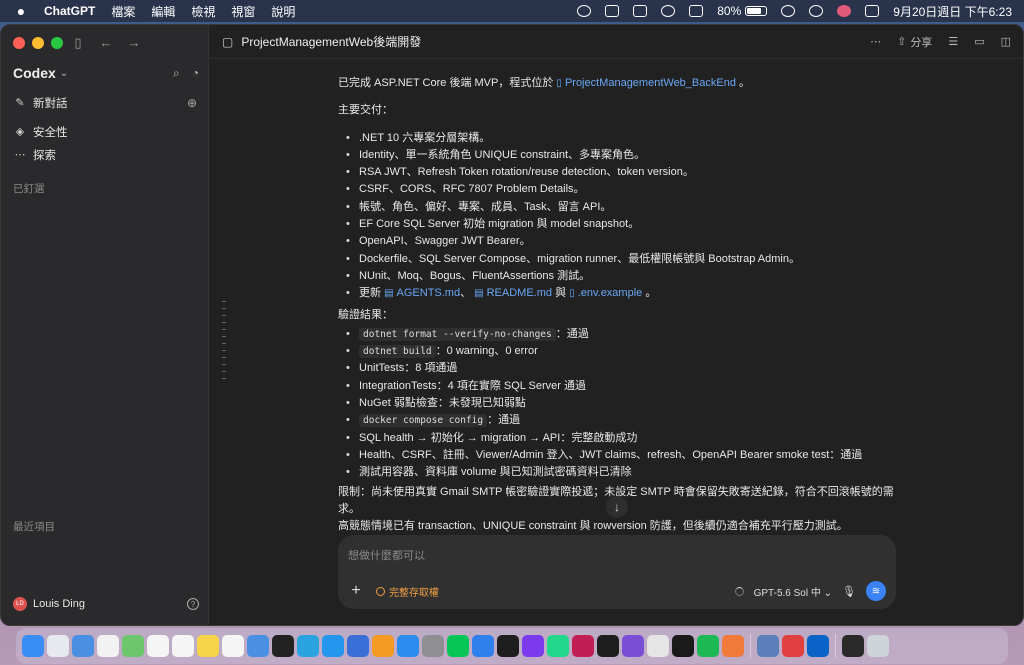  What do you see at coordinates (446, 83) in the screenshot?
I see `intro-text: 已完成 ASP.NET Core 後端 MVP，程式位於` at bounding box center [446, 83].